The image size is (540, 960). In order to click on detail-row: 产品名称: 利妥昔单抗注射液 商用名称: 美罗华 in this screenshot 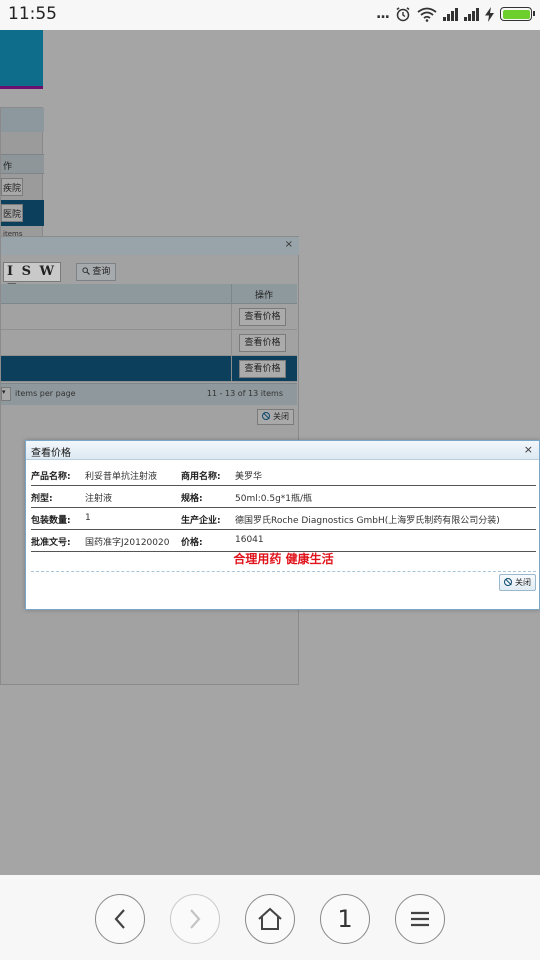, I will do `click(283, 475)`.